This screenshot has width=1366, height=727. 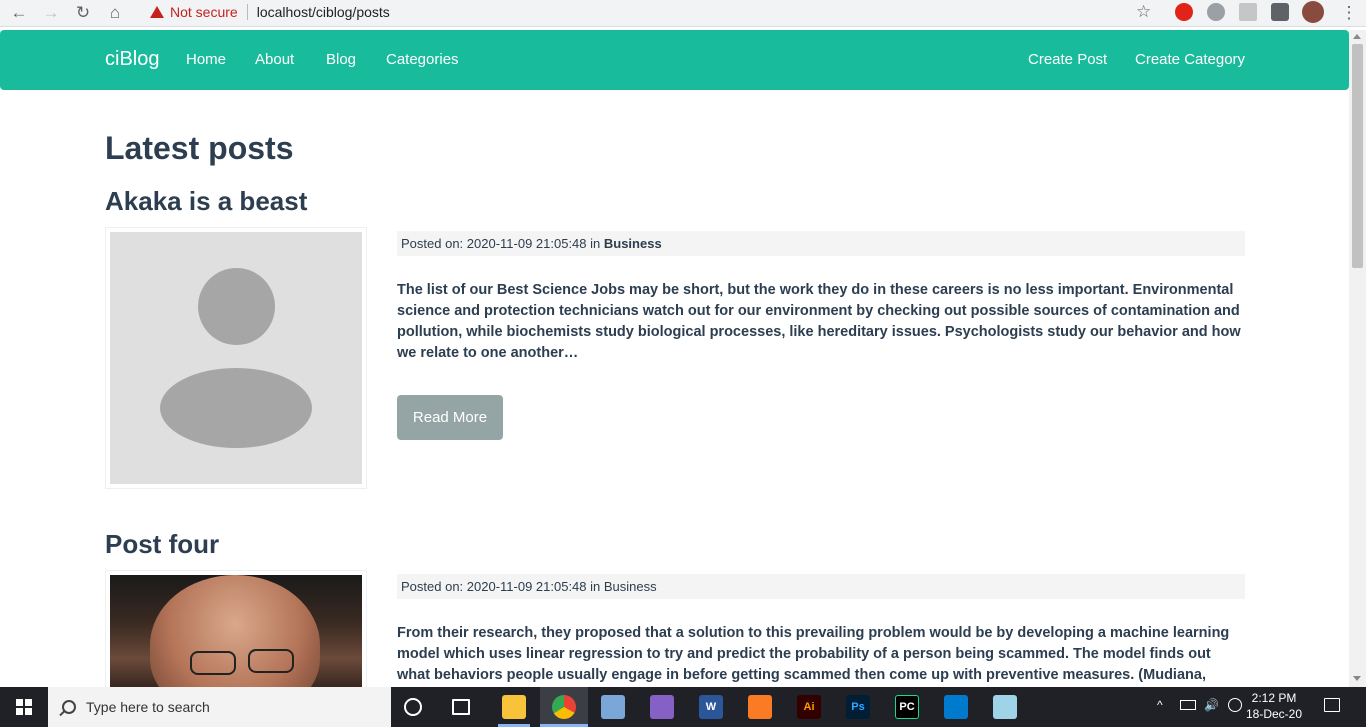 I want to click on box-app-icon, so click(x=613, y=707).